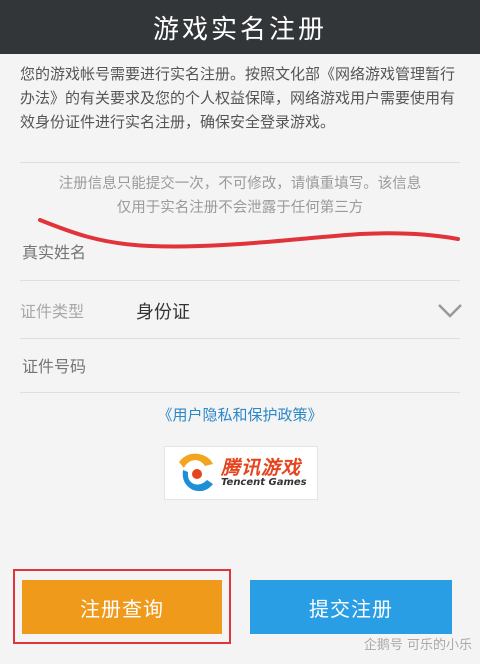 Image resolution: width=480 pixels, height=664 pixels. What do you see at coordinates (52, 311) in the screenshot?
I see `id-type-label: 证件类型` at bounding box center [52, 311].